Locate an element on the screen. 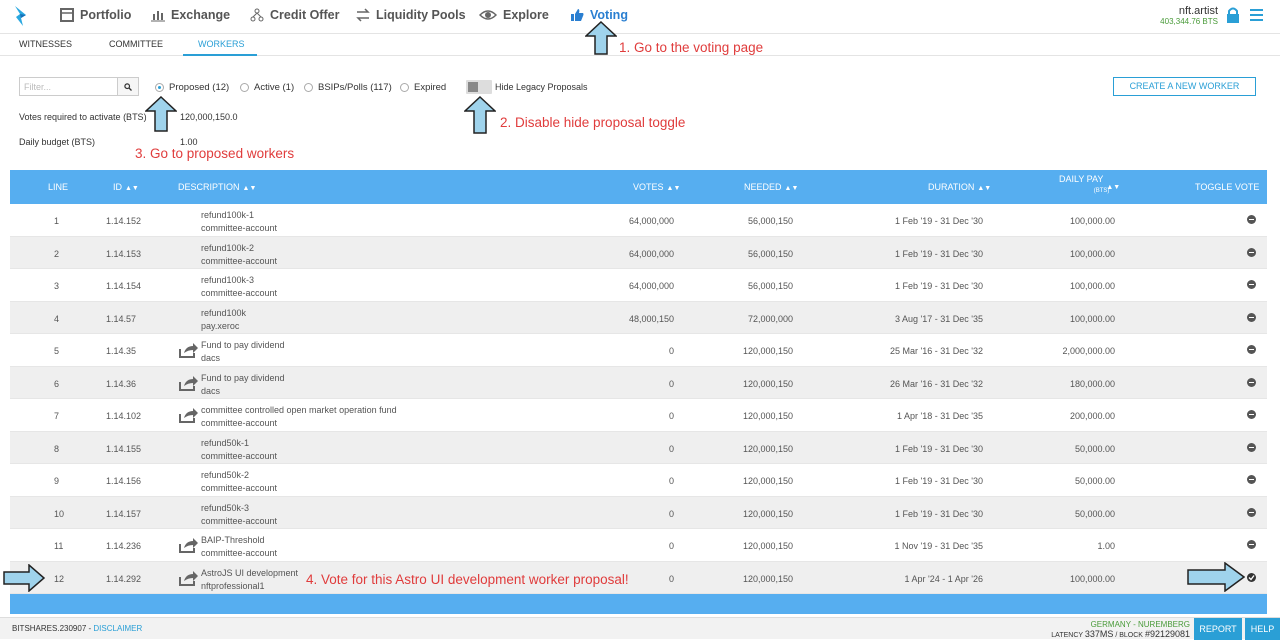 Image resolution: width=1280 pixels, height=640 pixels. tab-committee: COMMITTEE is located at coordinates (136, 44).